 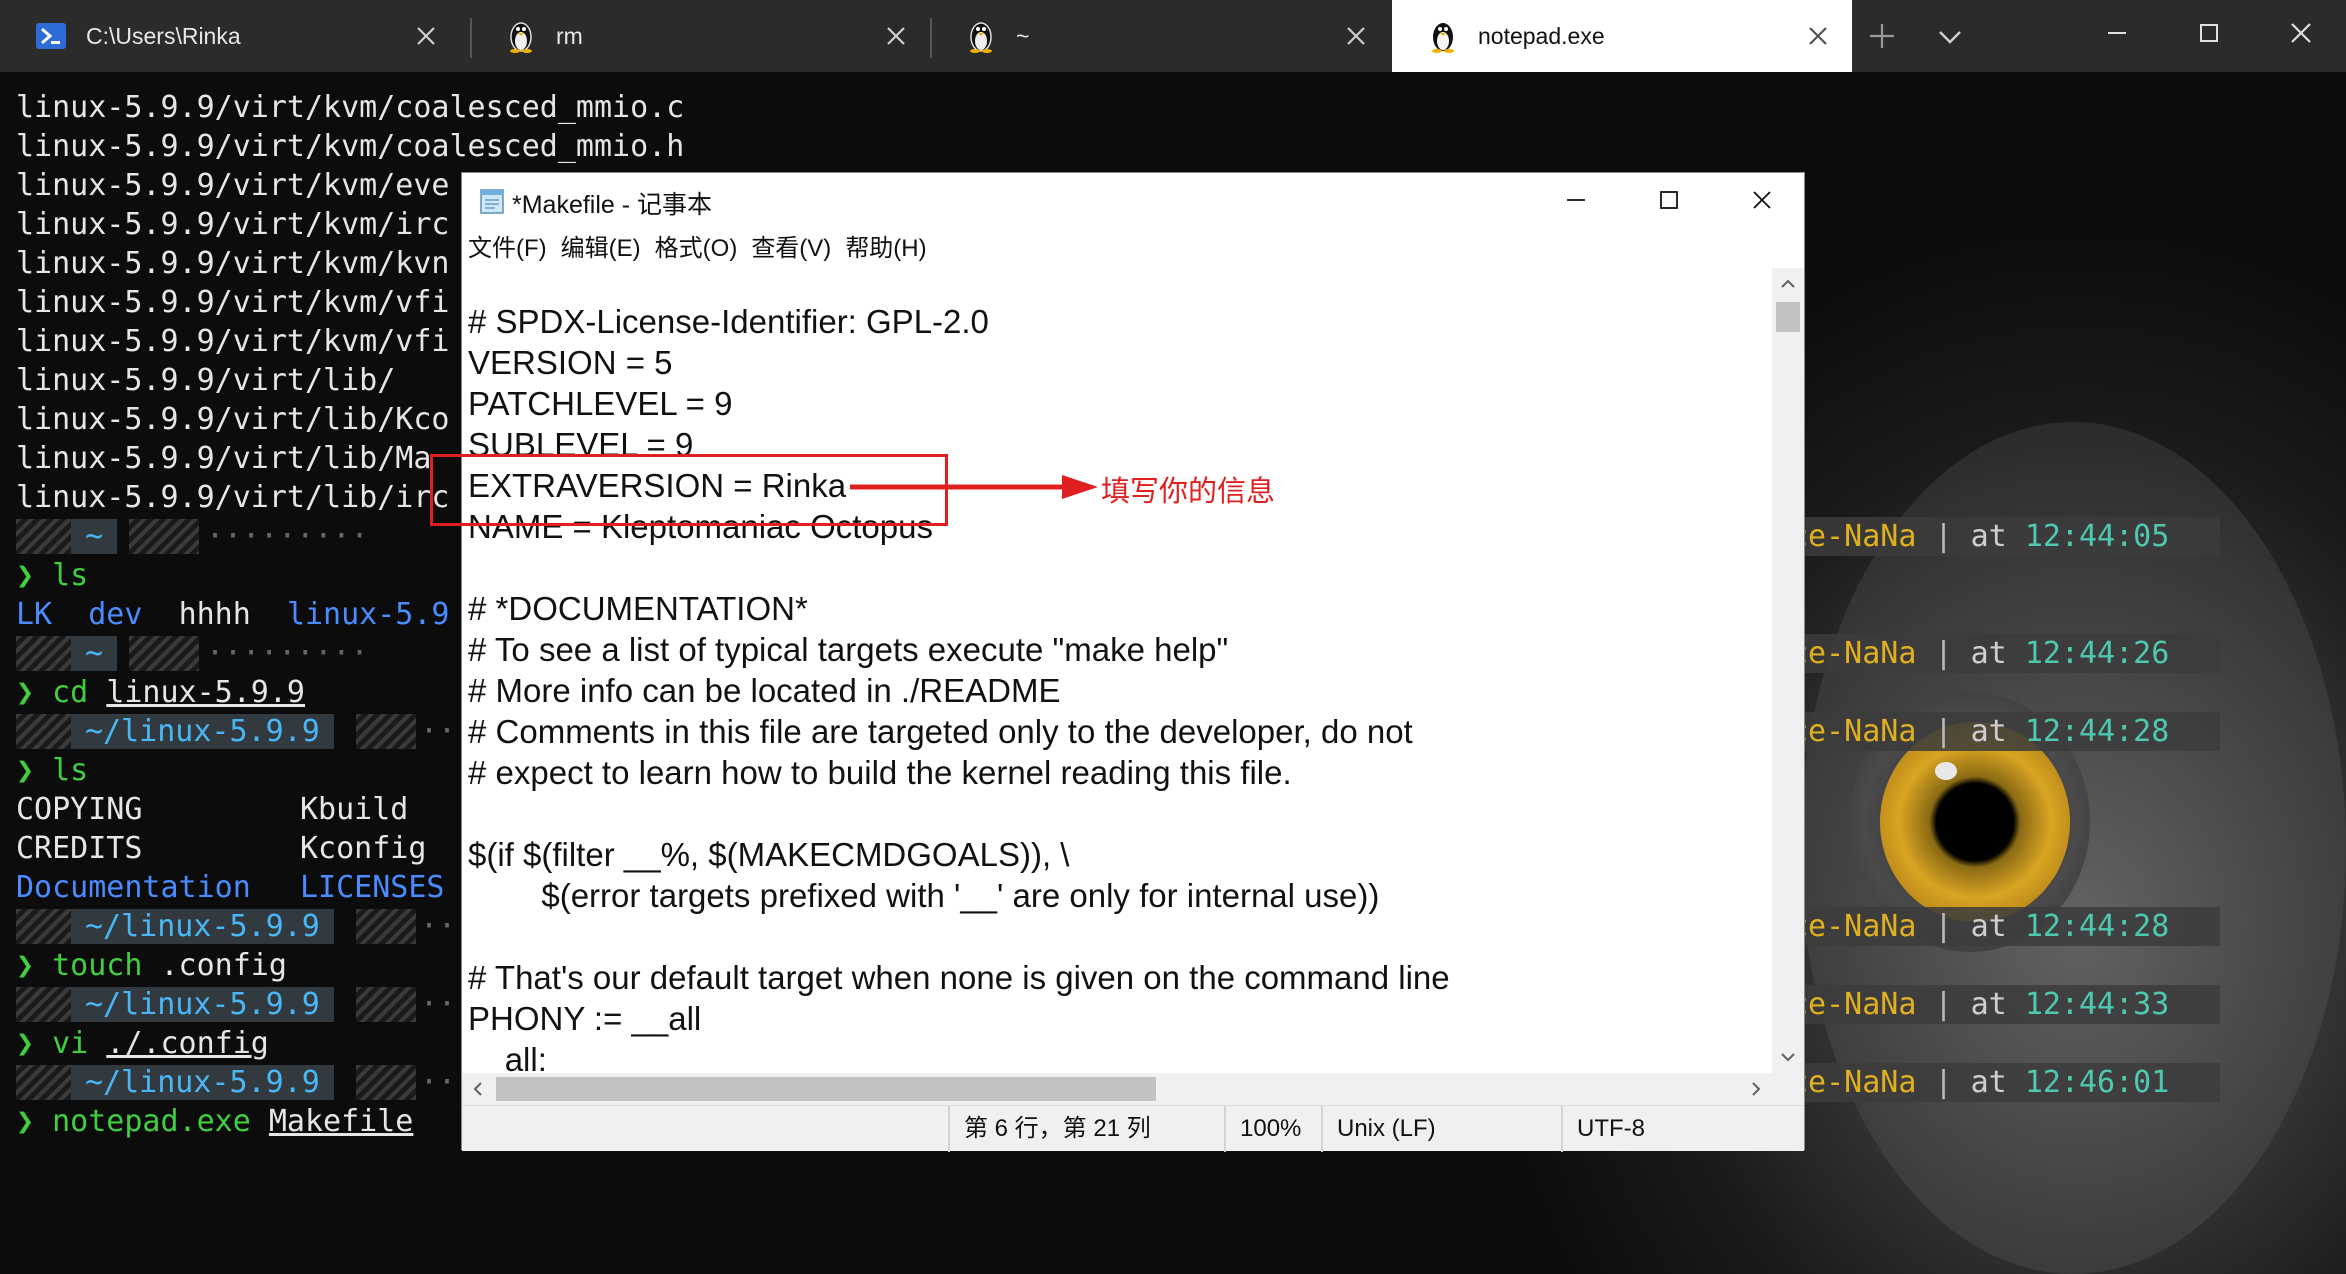 I want to click on terminal-line: Kconfig, so click(x=363, y=848).